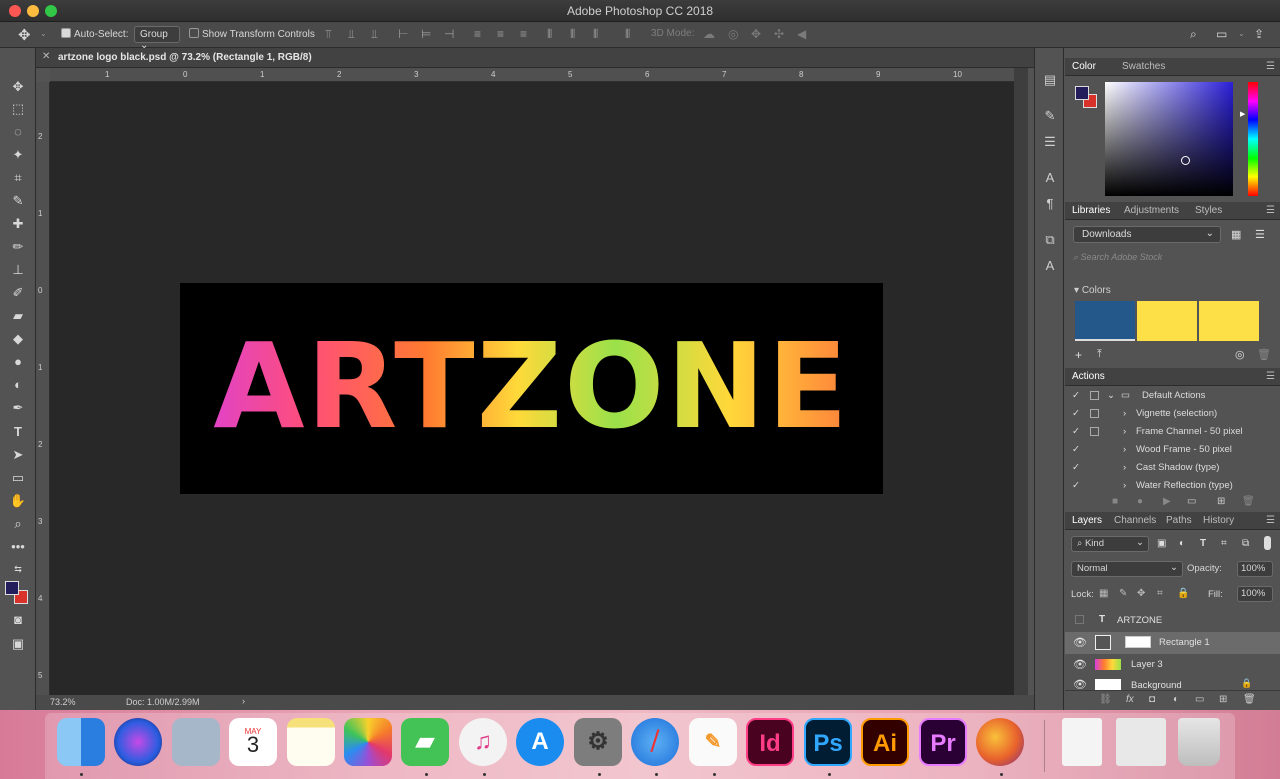 This screenshot has height=779, width=1280. What do you see at coordinates (18, 155) in the screenshot?
I see `magic-wand-tool-icon: ✦` at bounding box center [18, 155].